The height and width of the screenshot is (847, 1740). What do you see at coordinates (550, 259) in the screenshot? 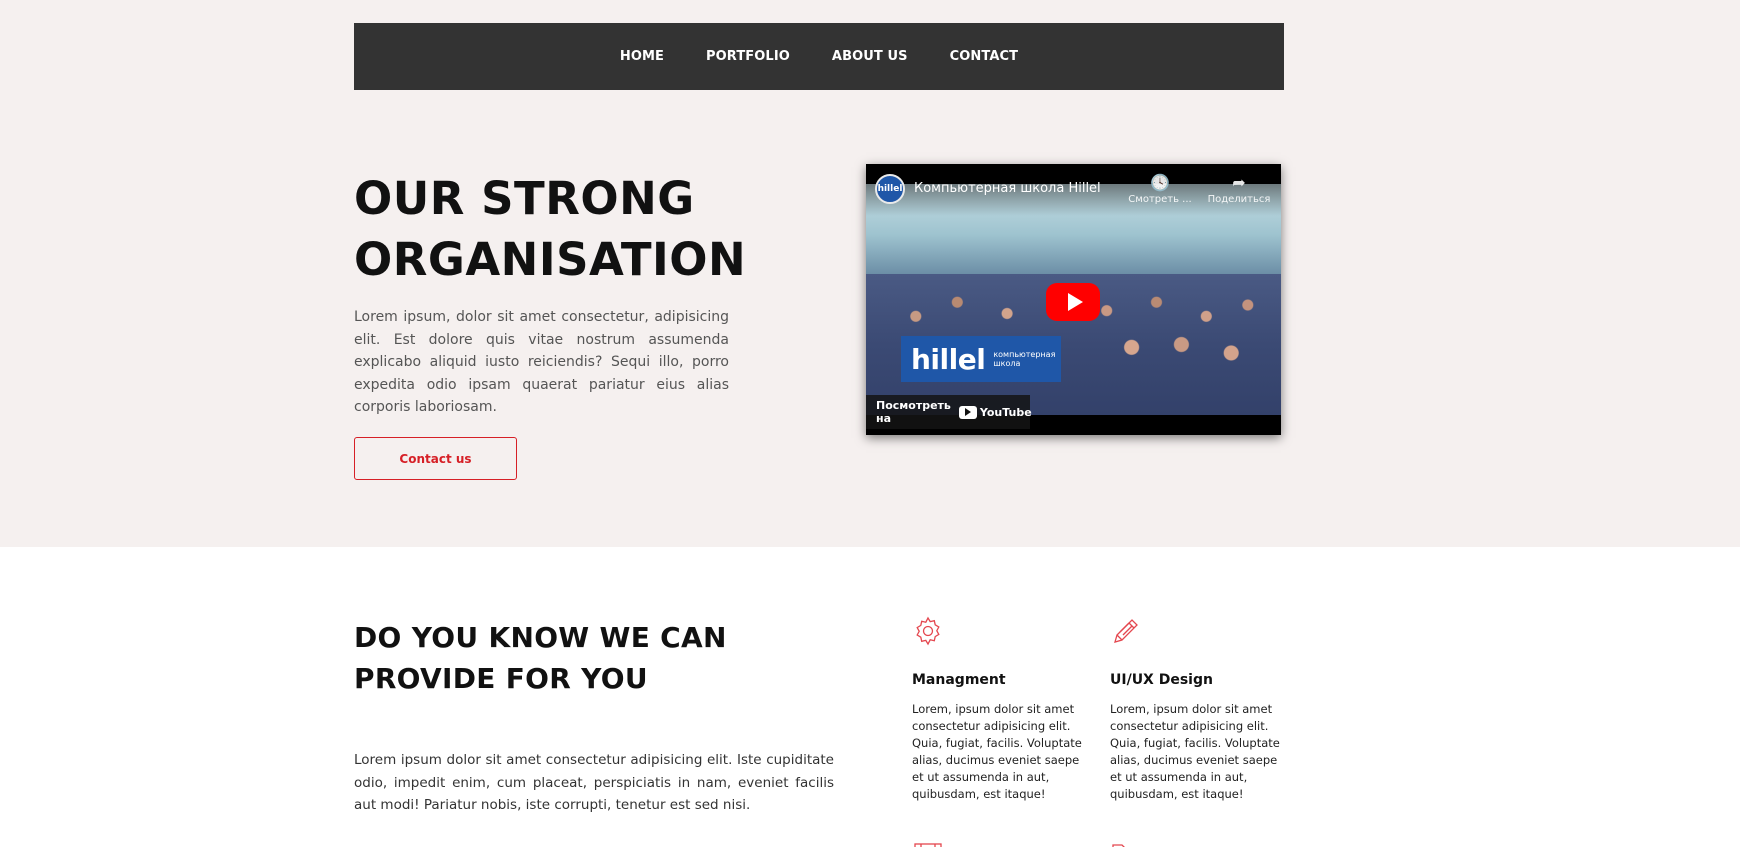
I see `hero-title-line-2: ORGANISATION` at bounding box center [550, 259].